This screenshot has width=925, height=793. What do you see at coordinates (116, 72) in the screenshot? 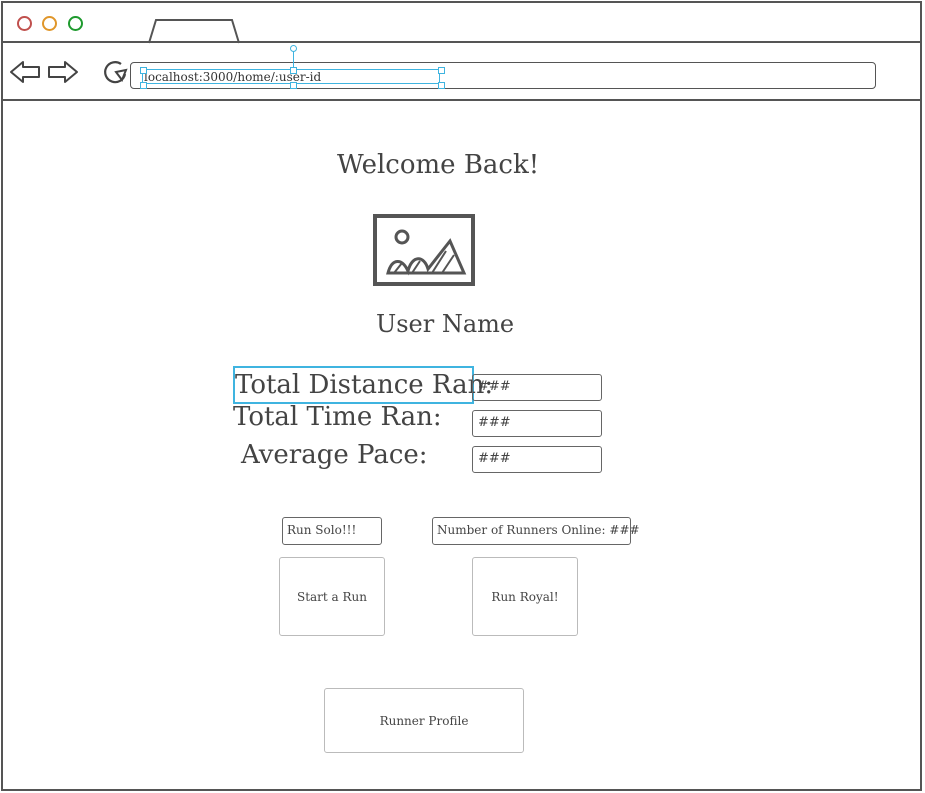
I see `reload-icon` at bounding box center [116, 72].